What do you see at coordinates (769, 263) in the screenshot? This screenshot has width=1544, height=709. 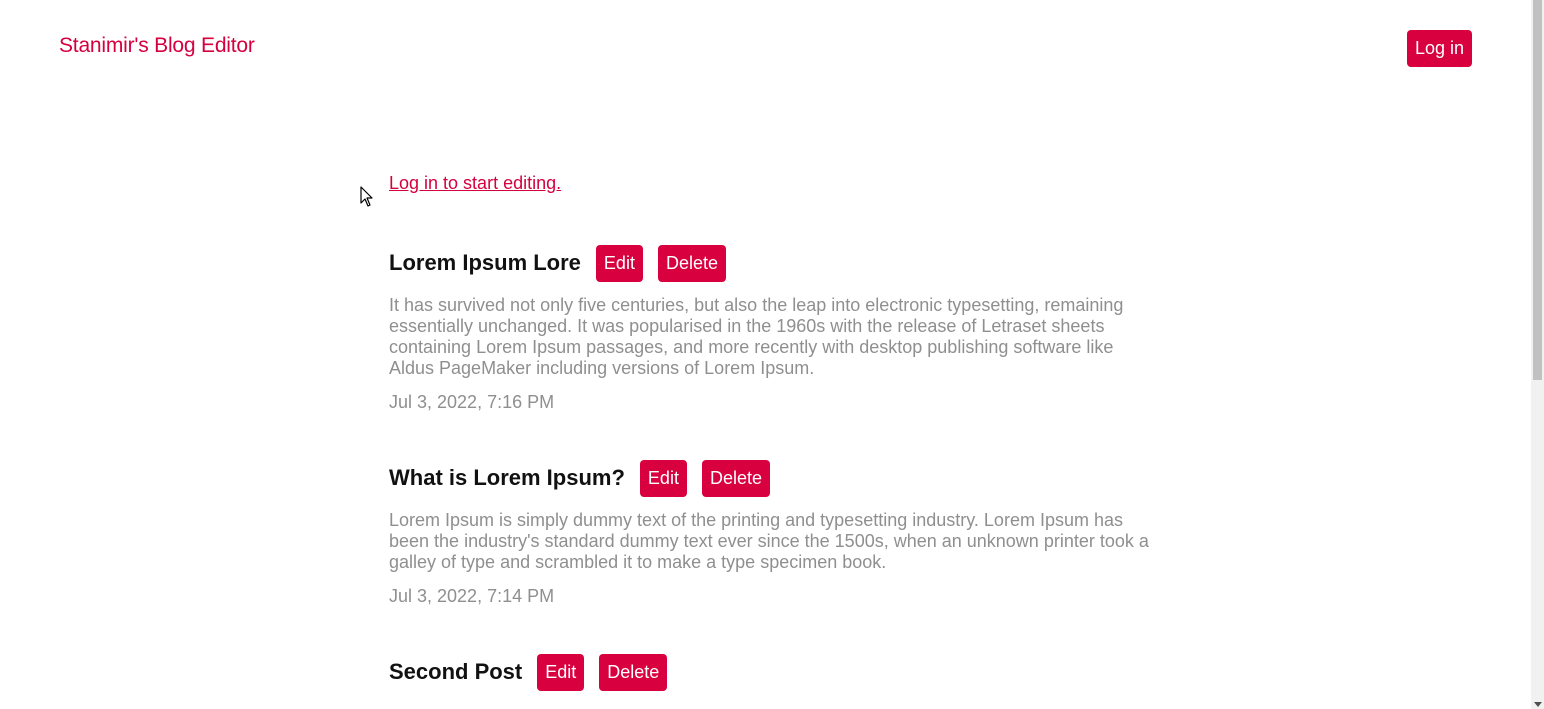 I see `post-header: Lorem Ipsum Lore Edit Delete` at bounding box center [769, 263].